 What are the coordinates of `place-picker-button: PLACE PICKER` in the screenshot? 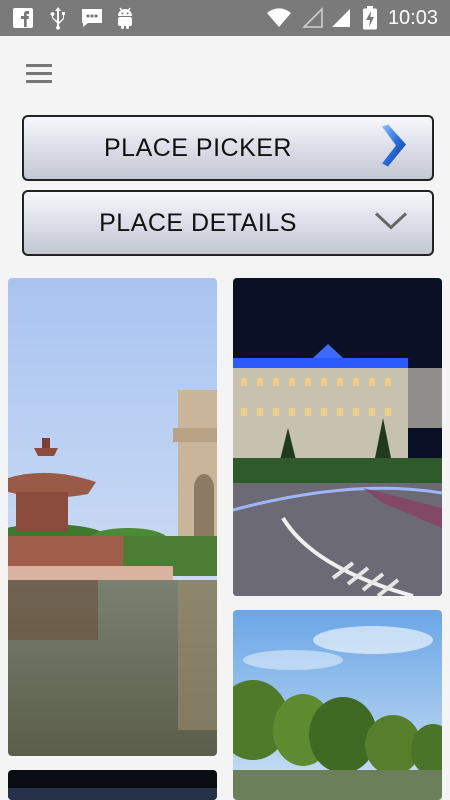 It's located at (228, 148).